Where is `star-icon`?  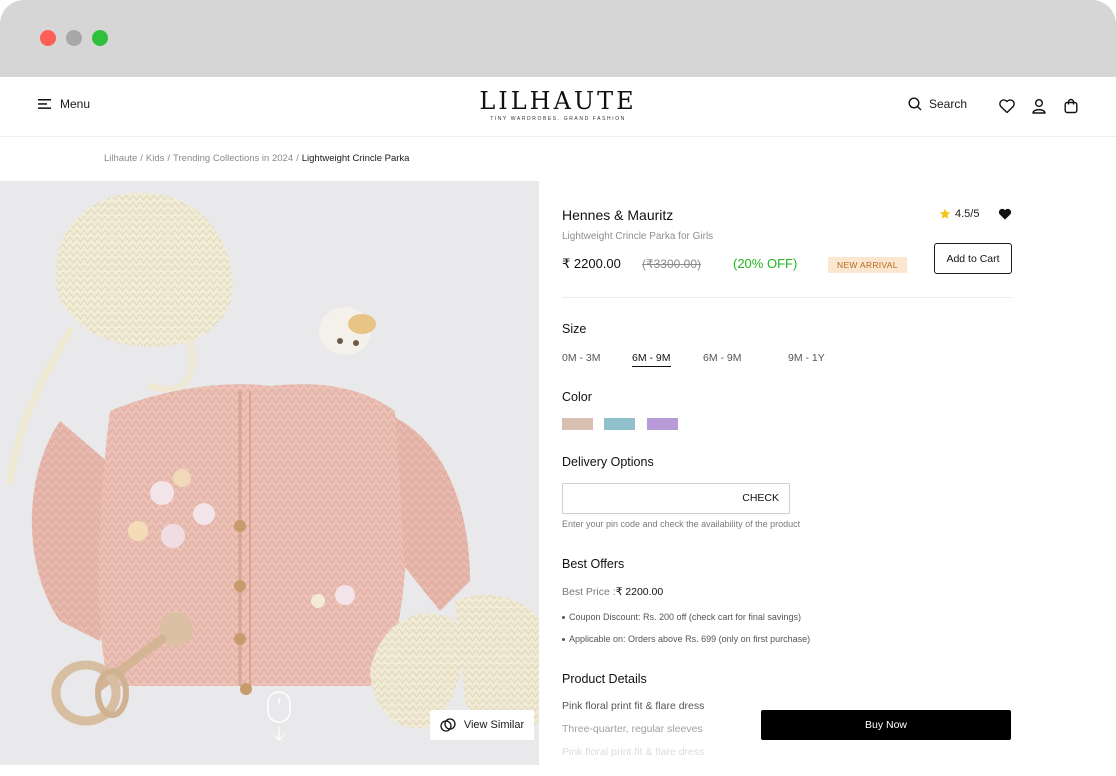
star-icon is located at coordinates (945, 213).